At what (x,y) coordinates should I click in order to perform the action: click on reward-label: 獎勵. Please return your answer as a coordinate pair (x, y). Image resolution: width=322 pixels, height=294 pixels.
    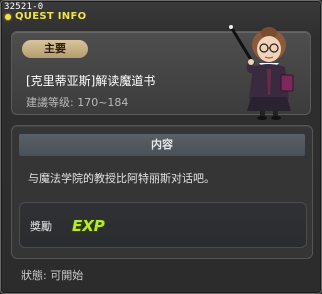
    Looking at the image, I should click on (41, 226).